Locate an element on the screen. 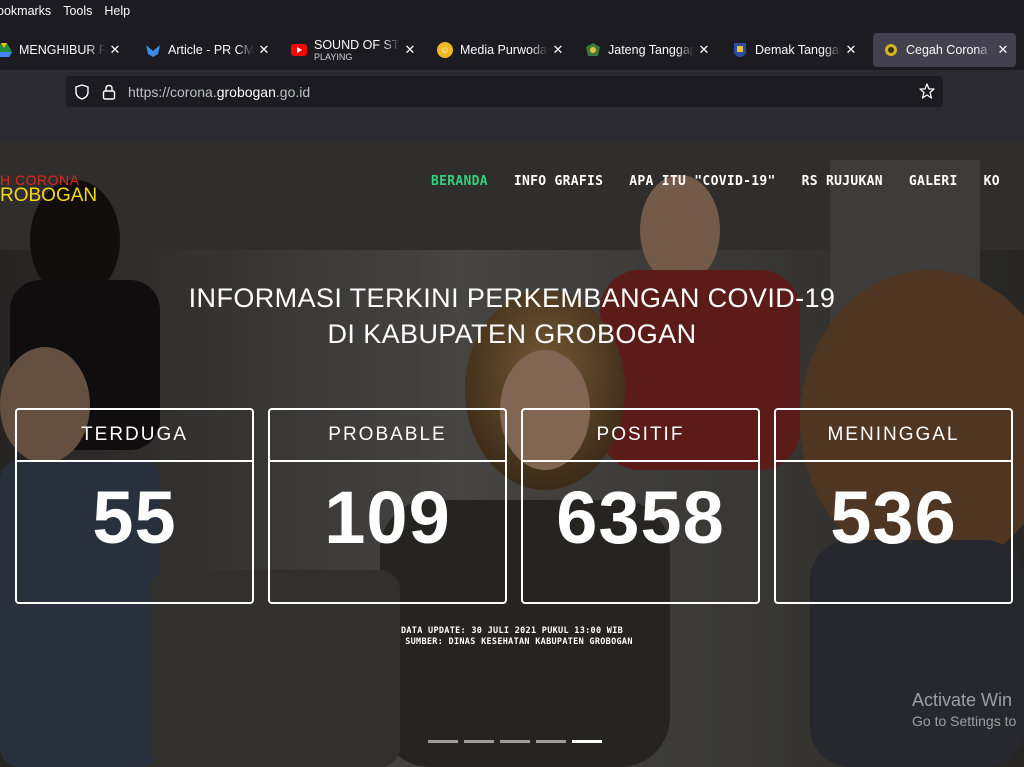 The width and height of the screenshot is (1024, 767). tab-label: SOUND OF STADIPLAYING is located at coordinates (357, 50).